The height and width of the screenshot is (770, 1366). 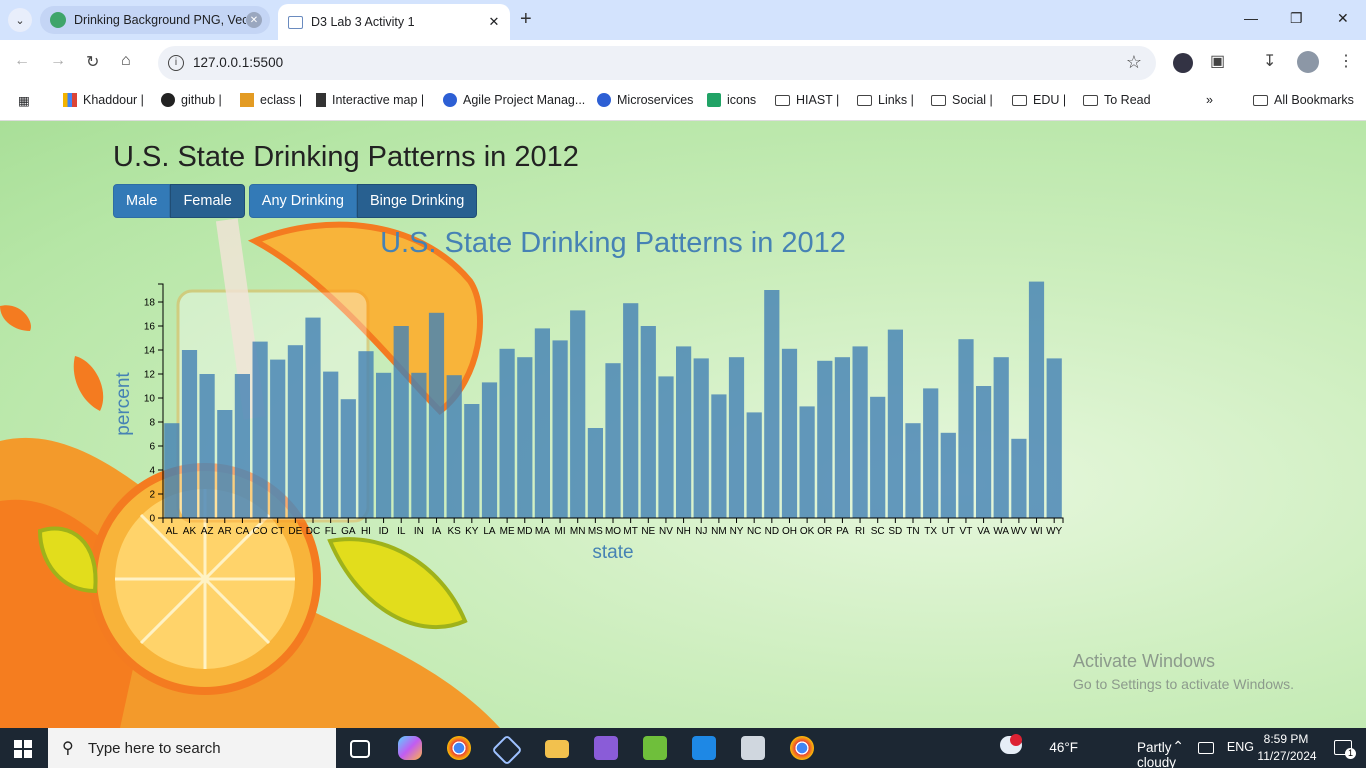 What do you see at coordinates (271, 100) in the screenshot?
I see `bookmark-eclass: eclass |` at bounding box center [271, 100].